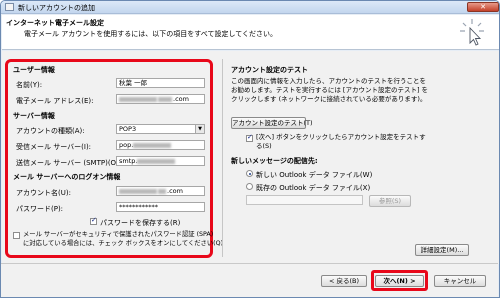 This screenshot has height=298, width=500. Describe the element at coordinates (43, 193) in the screenshot. I see `account-name-label: アカウント名(U):` at that location.